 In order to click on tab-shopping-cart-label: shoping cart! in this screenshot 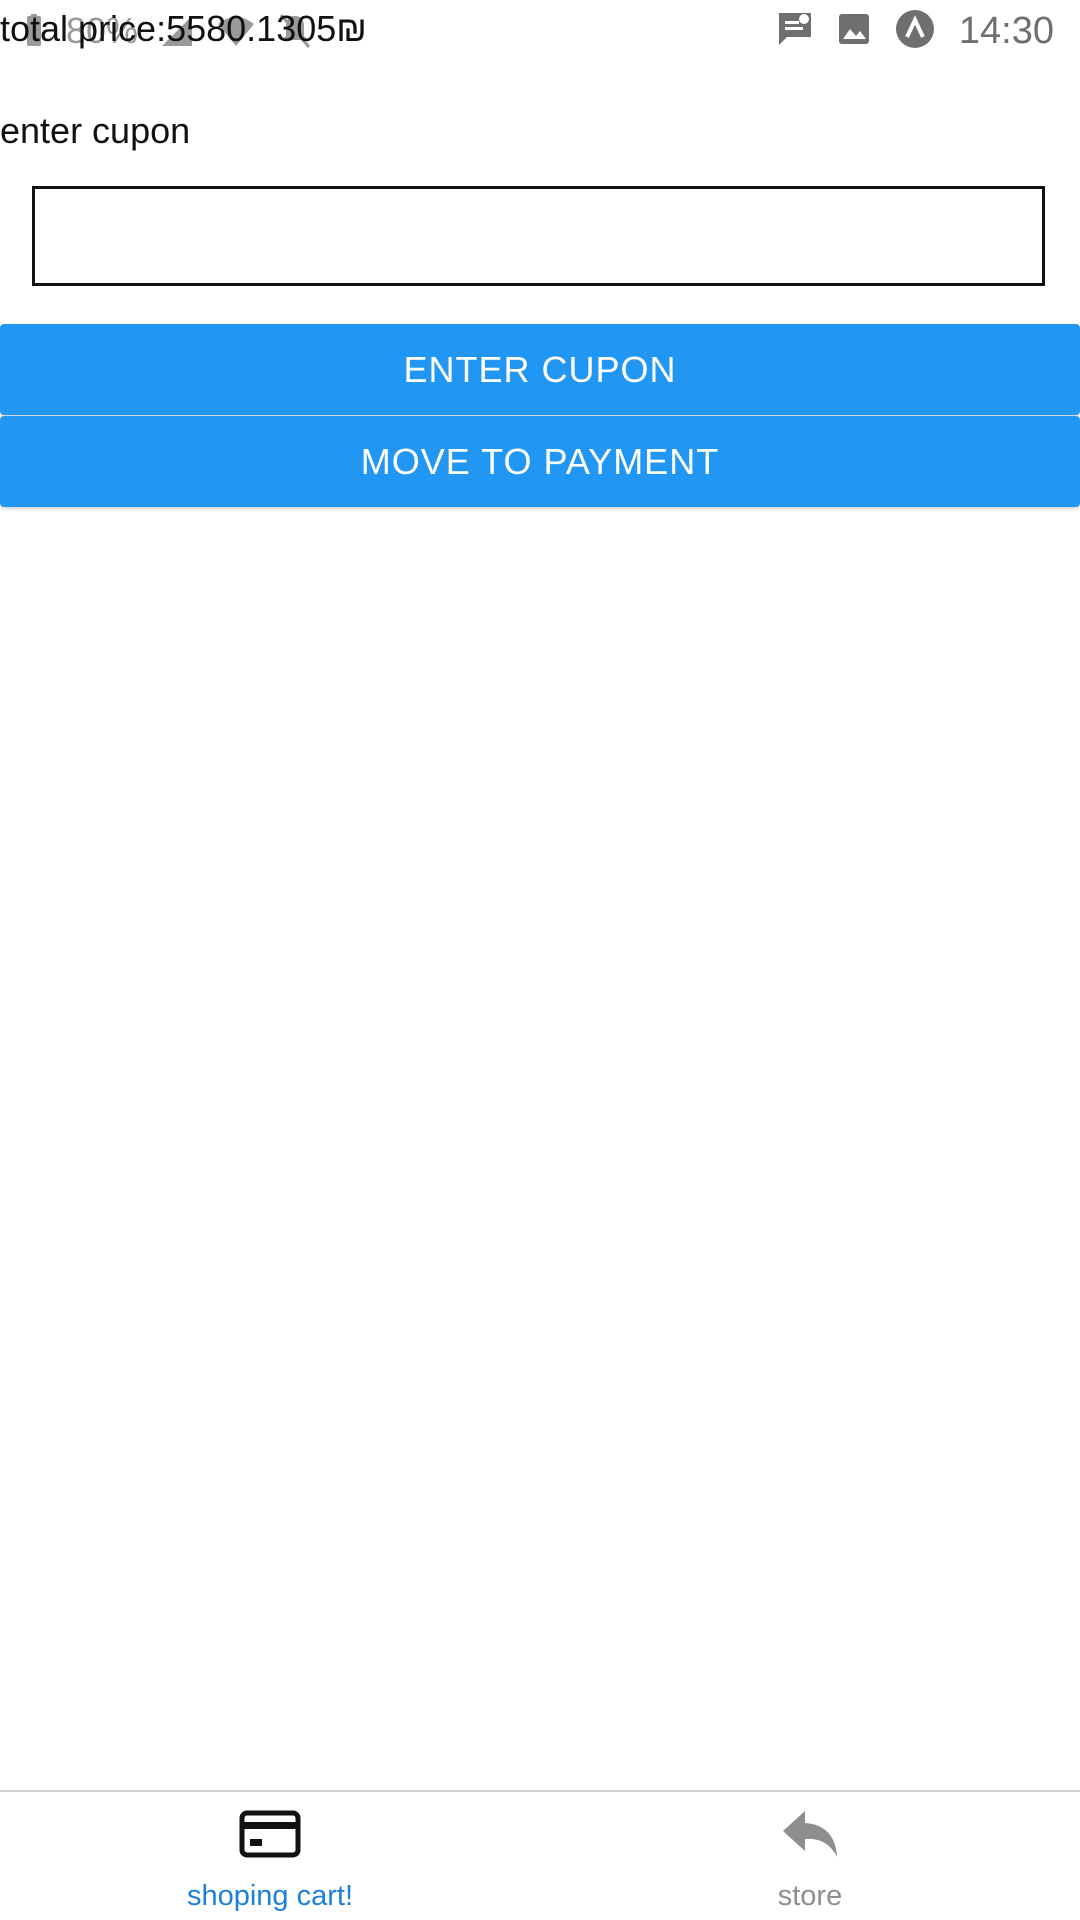, I will do `click(270, 1896)`.